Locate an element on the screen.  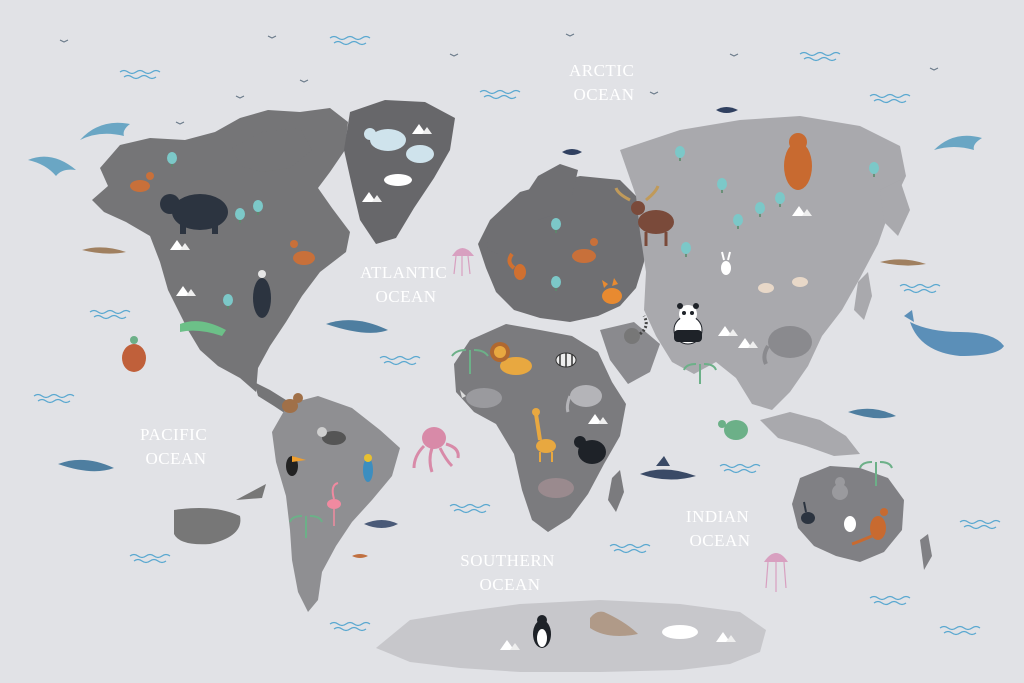
ocean-label-atlantic: ATLANTIC OCEAN is located at coordinates (406, 284).